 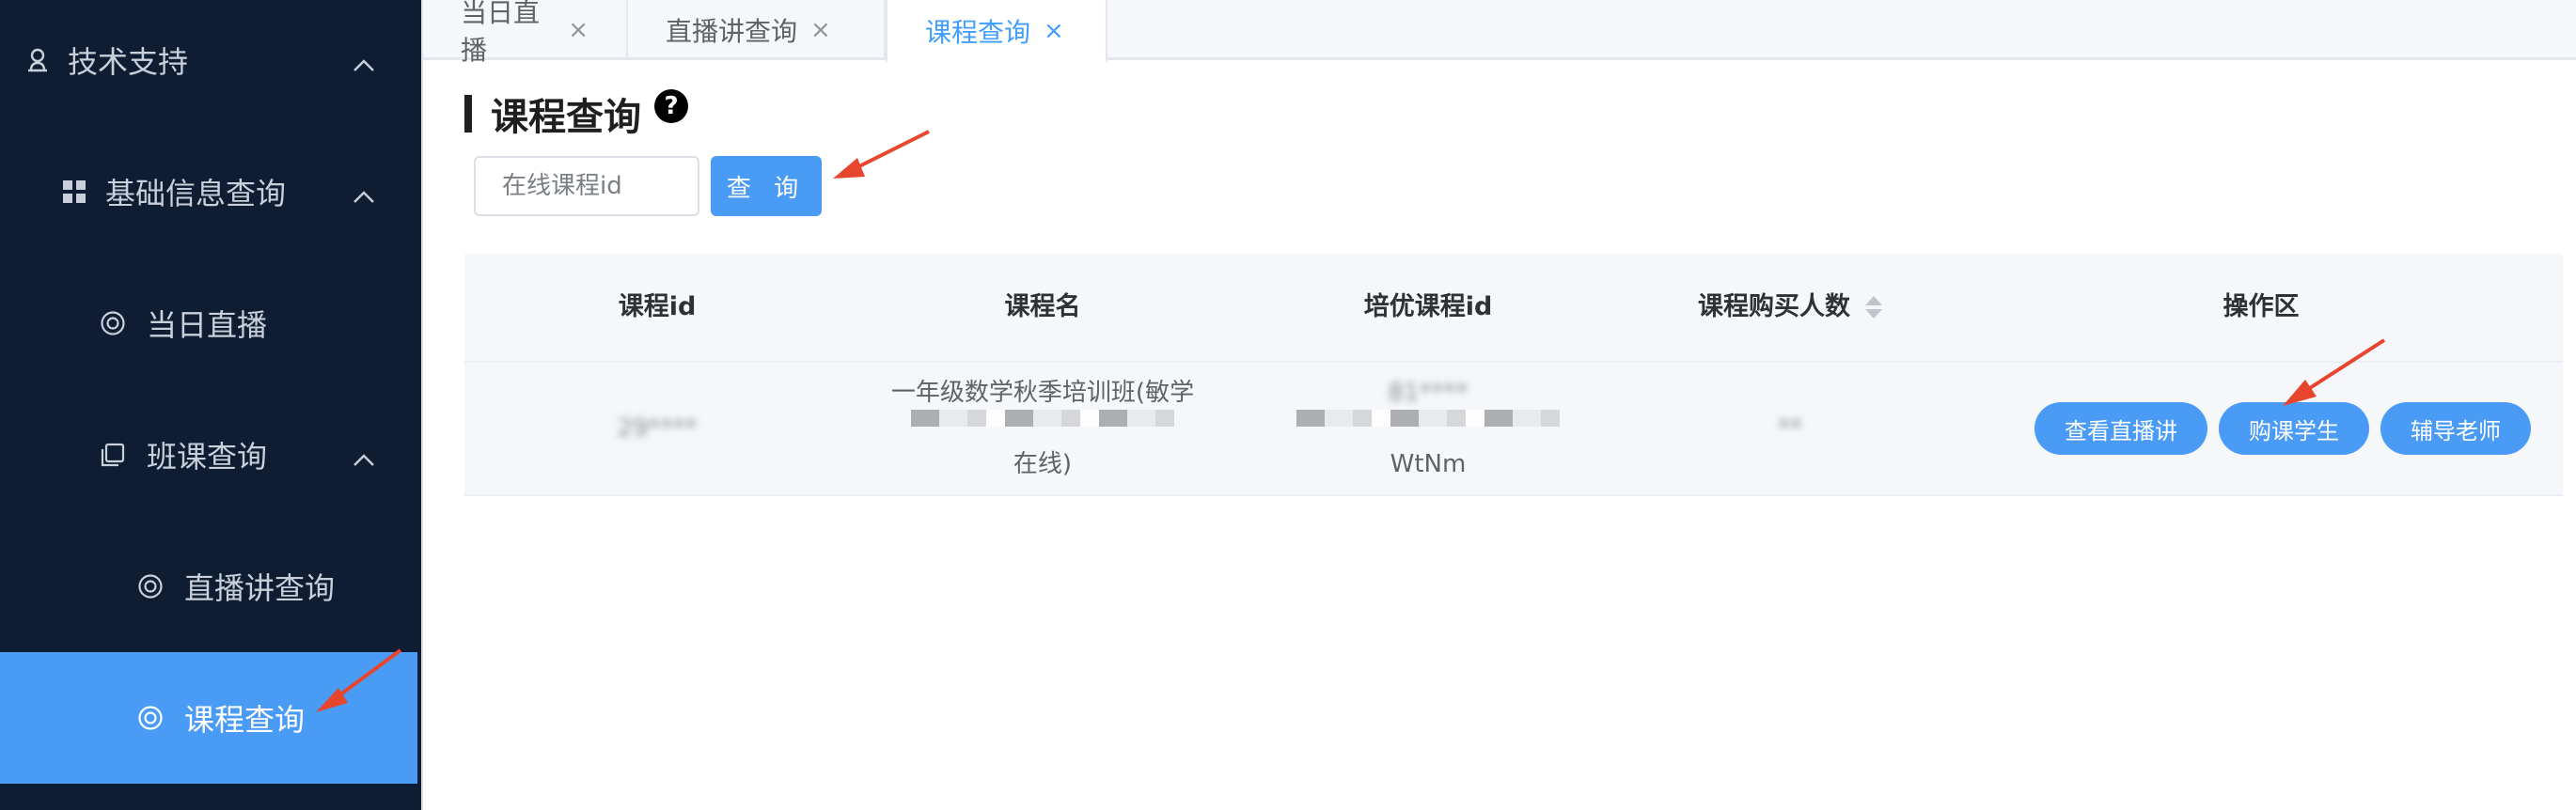 What do you see at coordinates (2121, 428) in the screenshot?
I see `view-live-lecture-button: 查看直播讲` at bounding box center [2121, 428].